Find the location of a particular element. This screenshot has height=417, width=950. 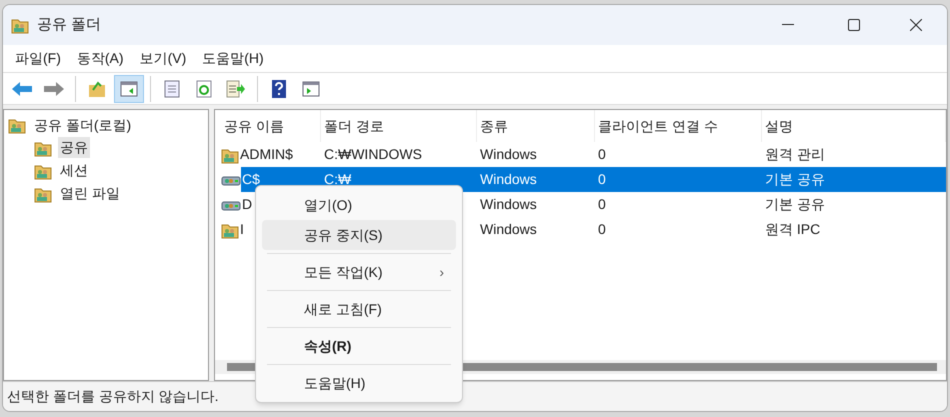

menu-item: 보기(V) is located at coordinates (163, 58).